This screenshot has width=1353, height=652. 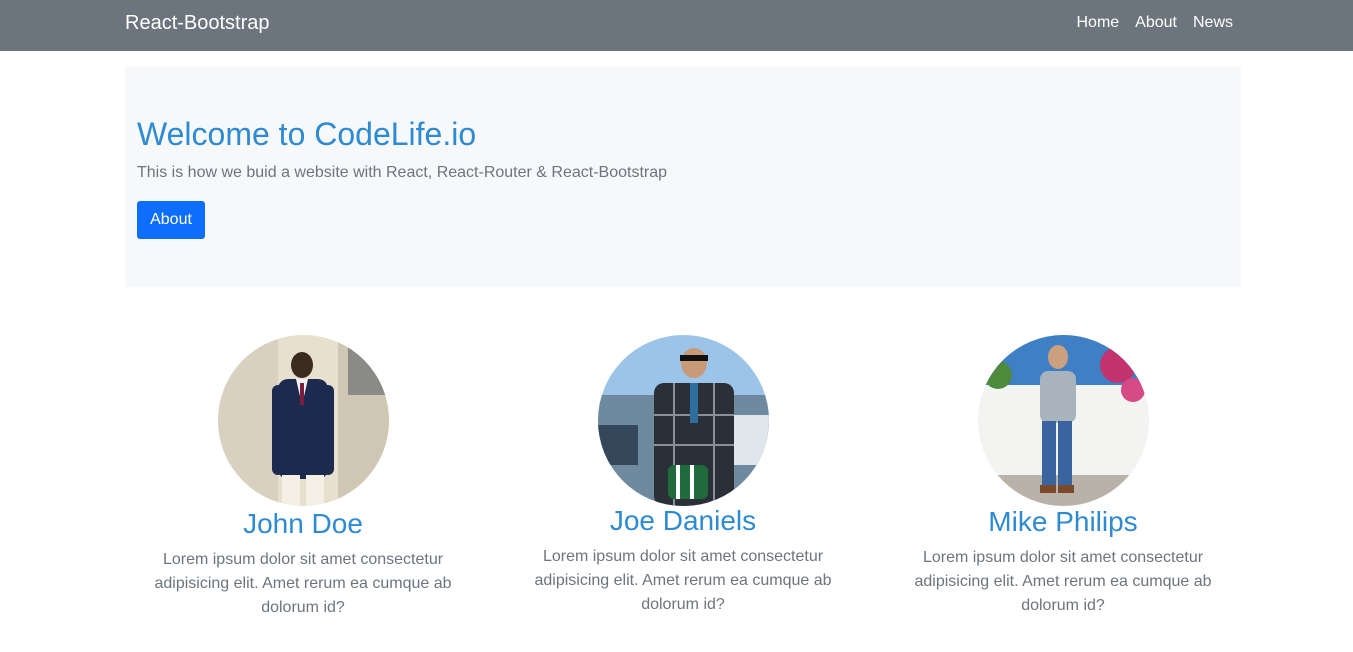 What do you see at coordinates (197, 23) in the screenshot?
I see `navbar-brand: React-Bootstrap` at bounding box center [197, 23].